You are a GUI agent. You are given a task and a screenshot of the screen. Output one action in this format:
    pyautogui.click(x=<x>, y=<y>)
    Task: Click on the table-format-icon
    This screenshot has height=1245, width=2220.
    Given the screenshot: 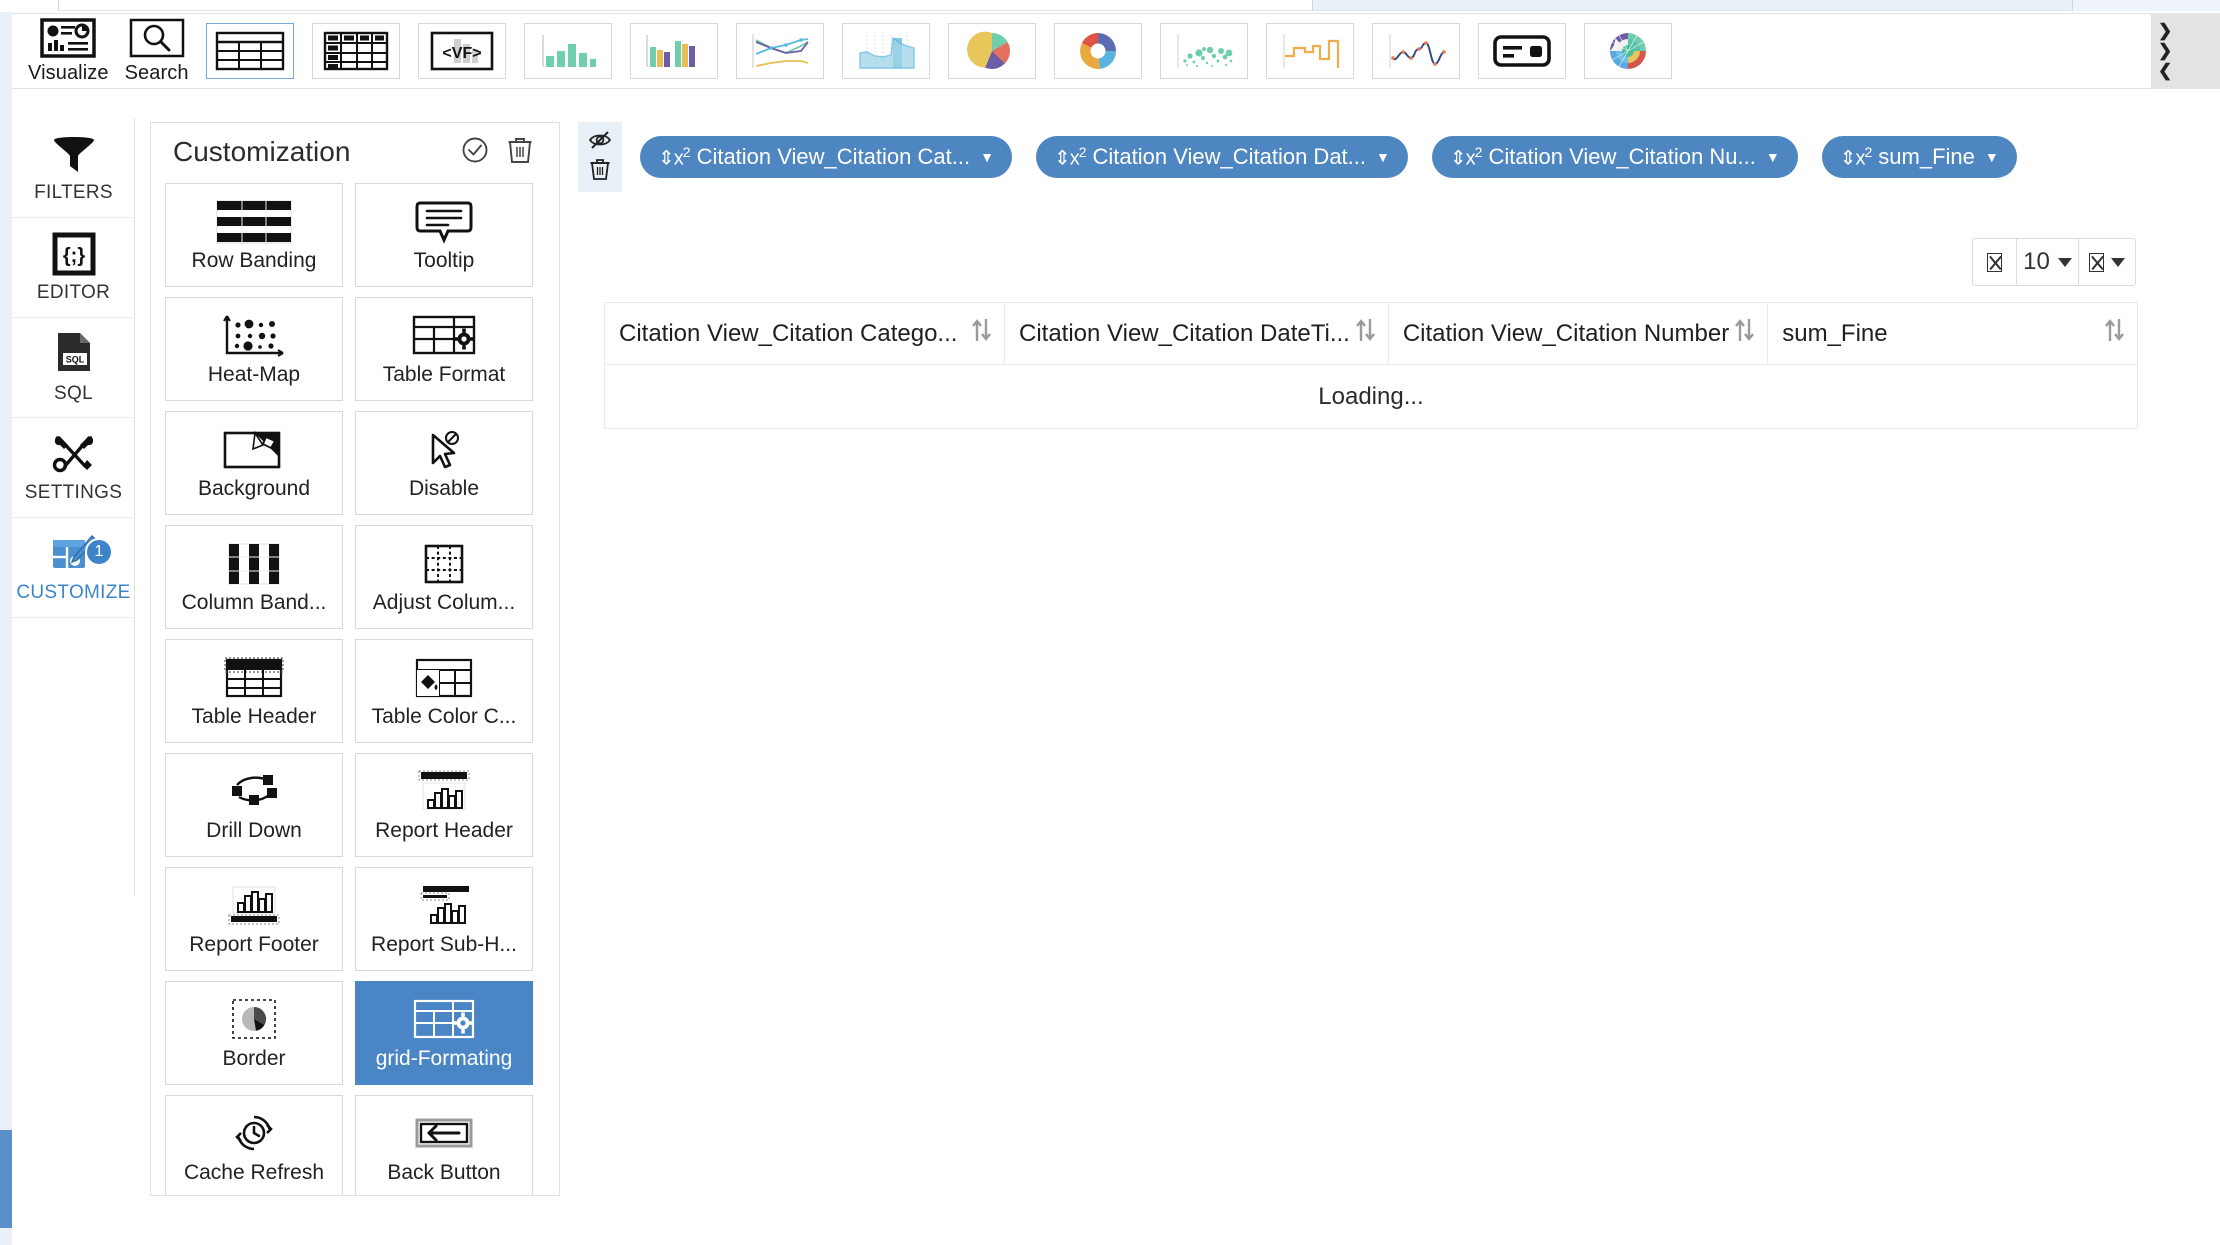 What is the action you would take?
    pyautogui.click(x=444, y=336)
    